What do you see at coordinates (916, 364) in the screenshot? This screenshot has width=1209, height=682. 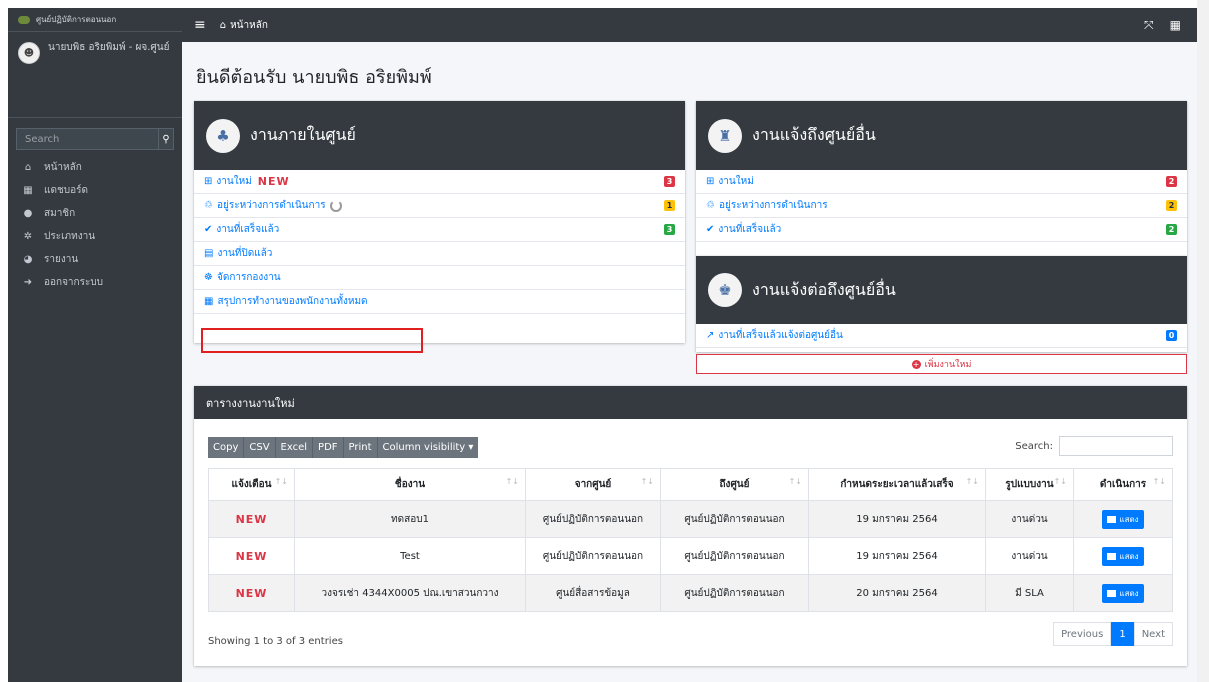 I see `plus-circle-icon: +` at bounding box center [916, 364].